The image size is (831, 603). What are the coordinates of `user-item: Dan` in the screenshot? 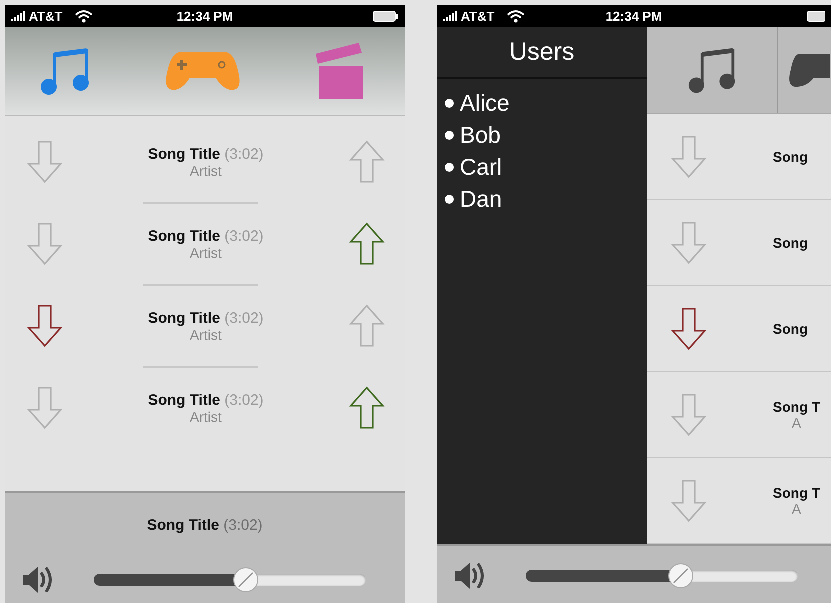 It's located at (481, 199).